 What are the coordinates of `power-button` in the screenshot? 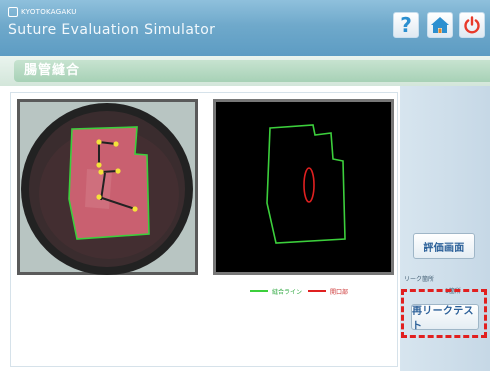 It's located at (472, 25).